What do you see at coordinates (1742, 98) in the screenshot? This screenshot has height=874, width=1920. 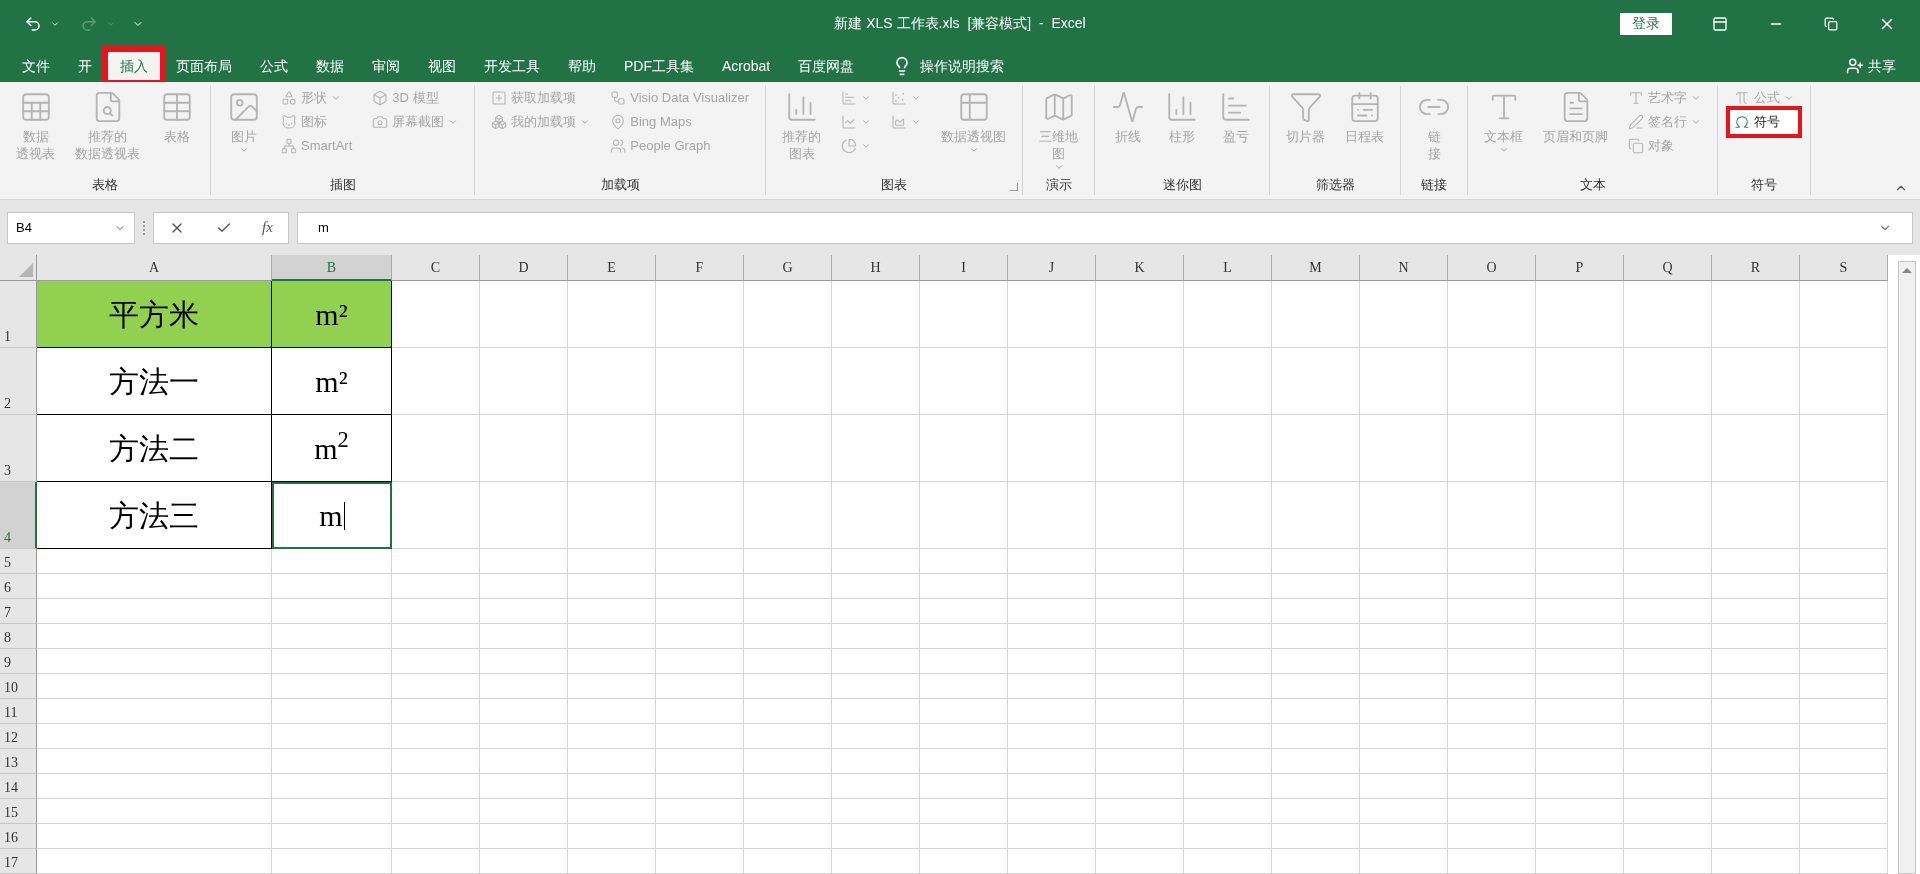 I see `pi-icon` at bounding box center [1742, 98].